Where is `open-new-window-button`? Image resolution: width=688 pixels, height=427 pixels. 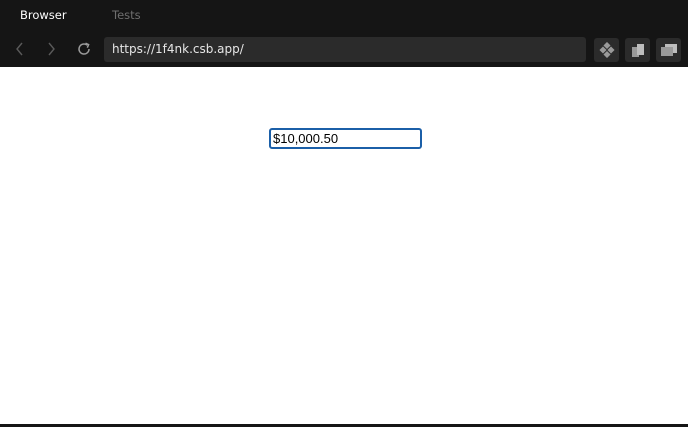 open-new-window-button is located at coordinates (637, 50).